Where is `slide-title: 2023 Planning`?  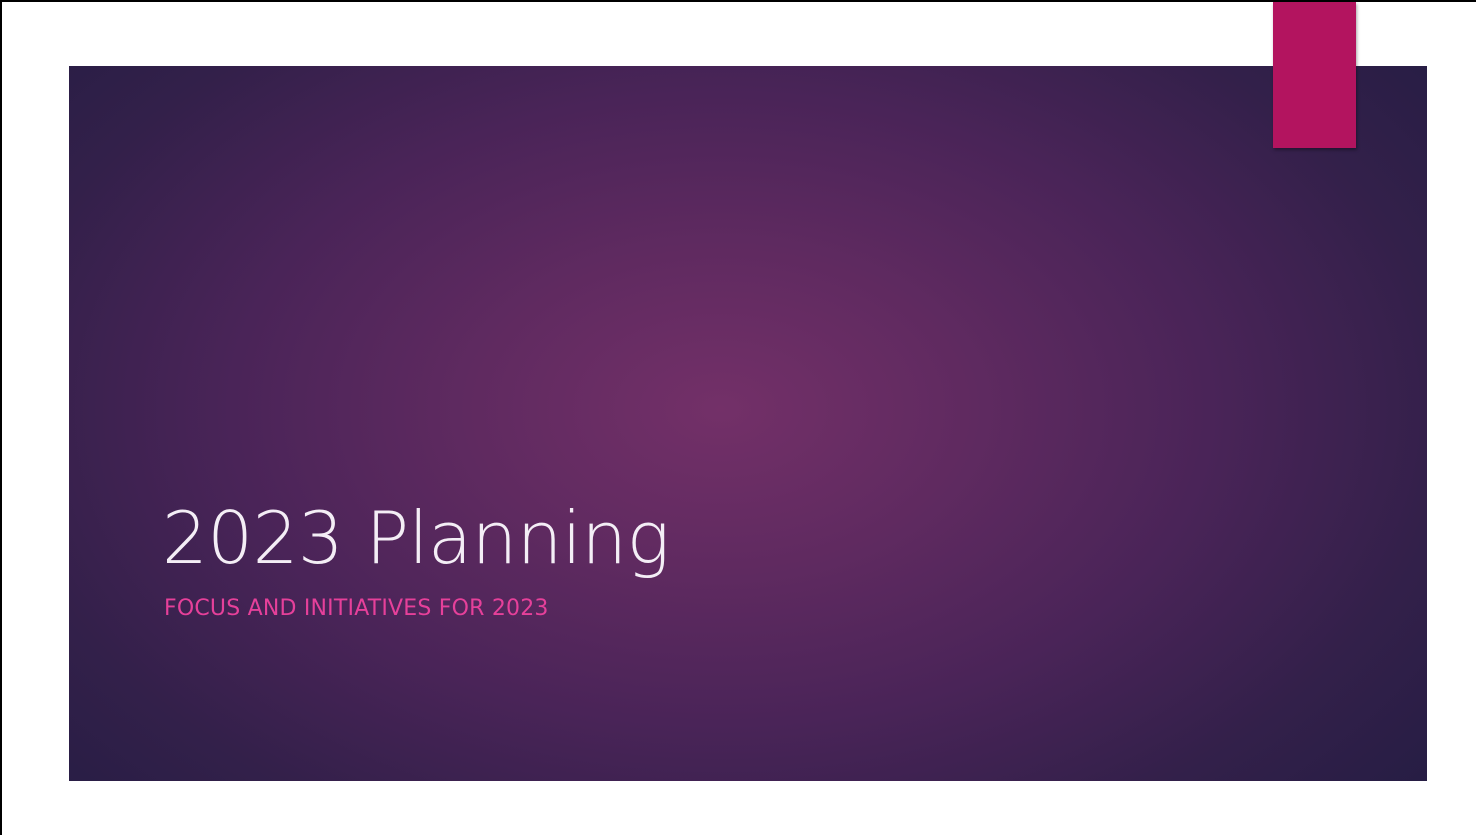
slide-title: 2023 Planning is located at coordinates (416, 538).